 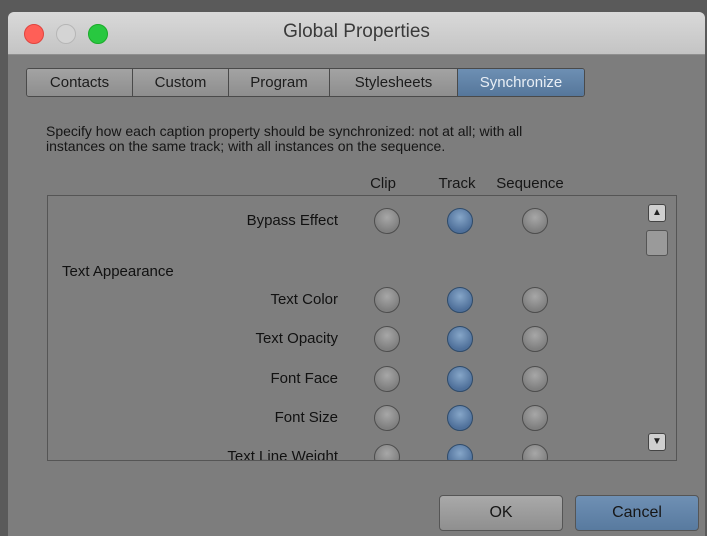 What do you see at coordinates (296, 338) in the screenshot?
I see `row-label-text-opacity: Text Opacity` at bounding box center [296, 338].